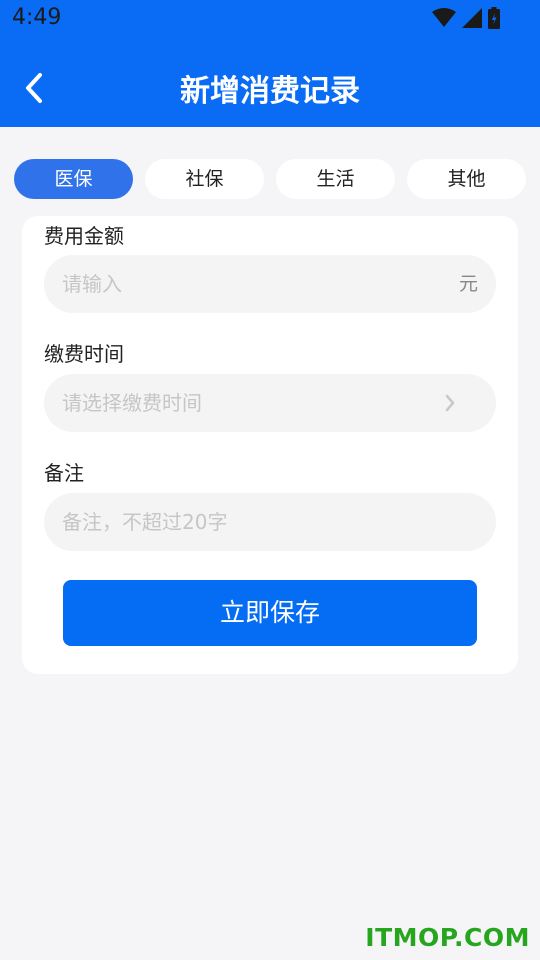  What do you see at coordinates (242, 522) in the screenshot?
I see `note-input` at bounding box center [242, 522].